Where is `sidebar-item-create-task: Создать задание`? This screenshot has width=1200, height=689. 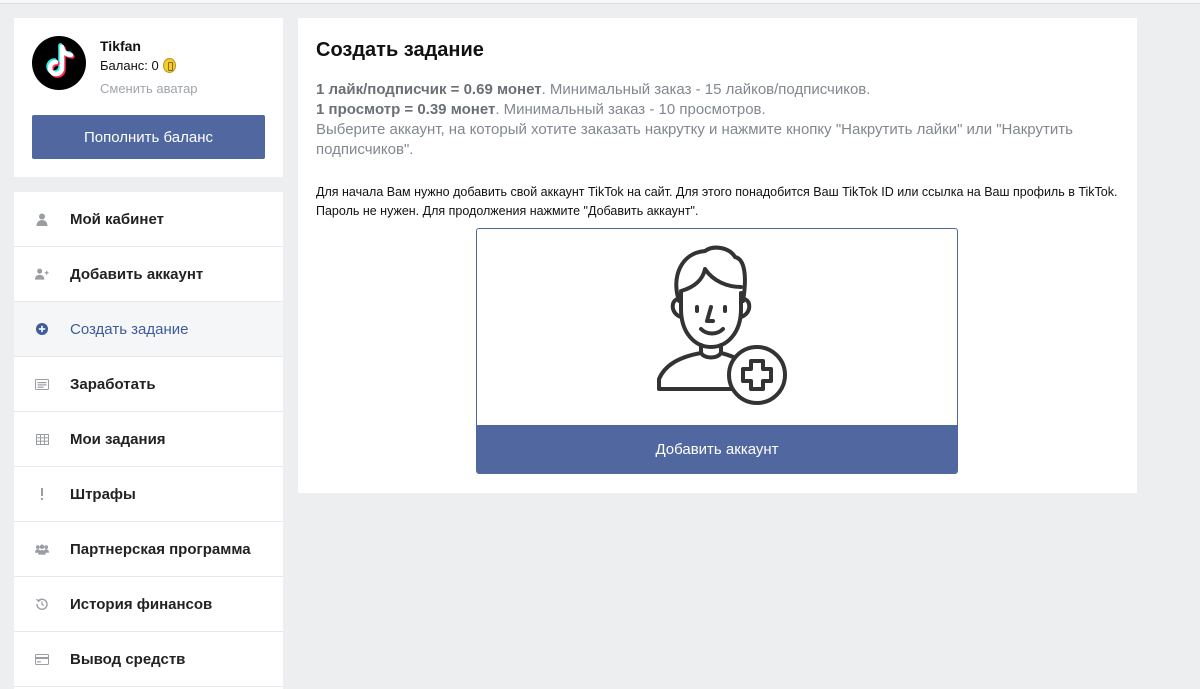
sidebar-item-create-task: Создать задание is located at coordinates (148, 329).